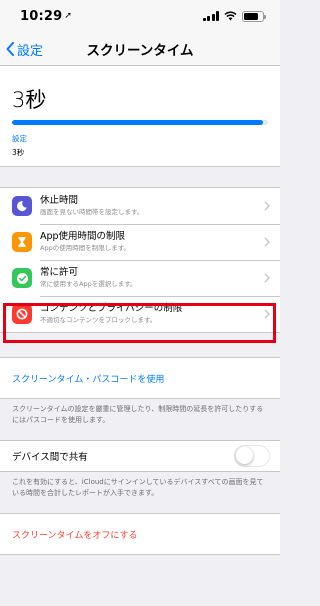  I want to click on row-title: コンテンツとプライバシーの制限, so click(111, 308).